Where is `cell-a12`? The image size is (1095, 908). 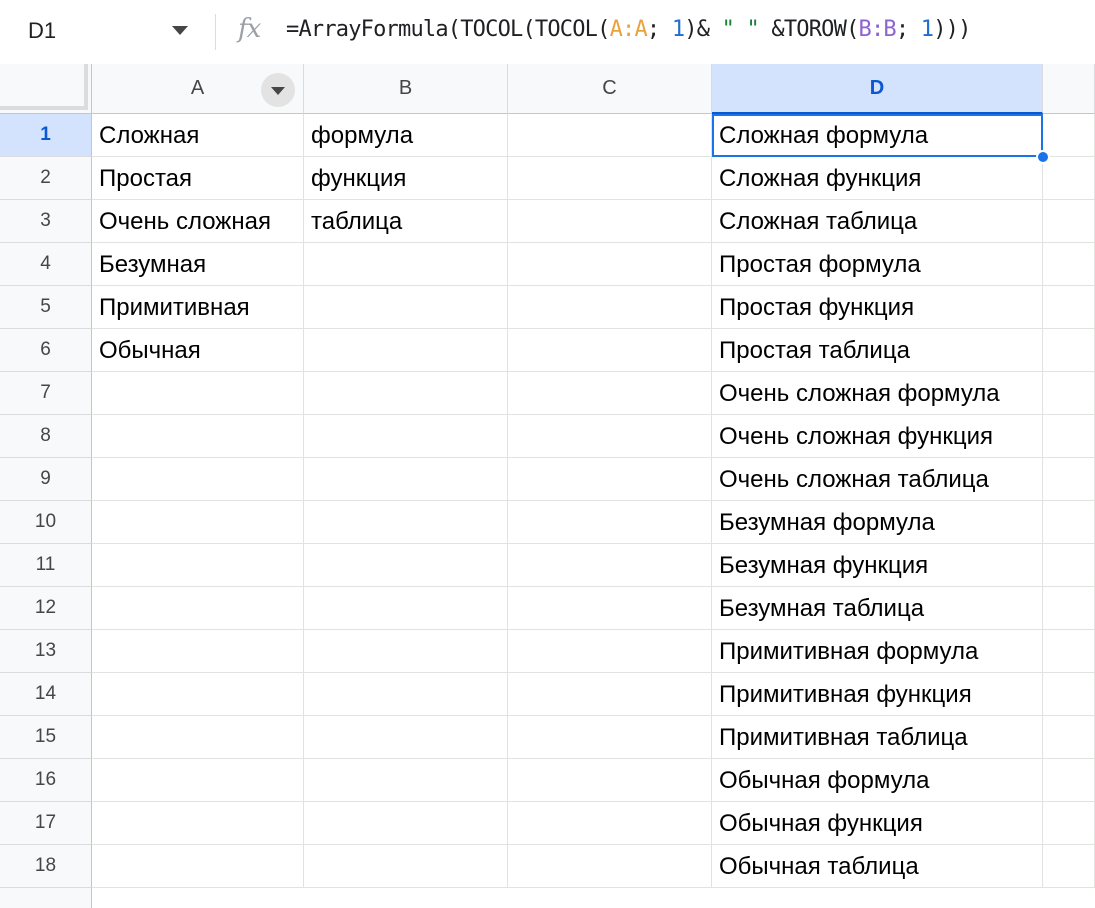 cell-a12 is located at coordinates (198, 608).